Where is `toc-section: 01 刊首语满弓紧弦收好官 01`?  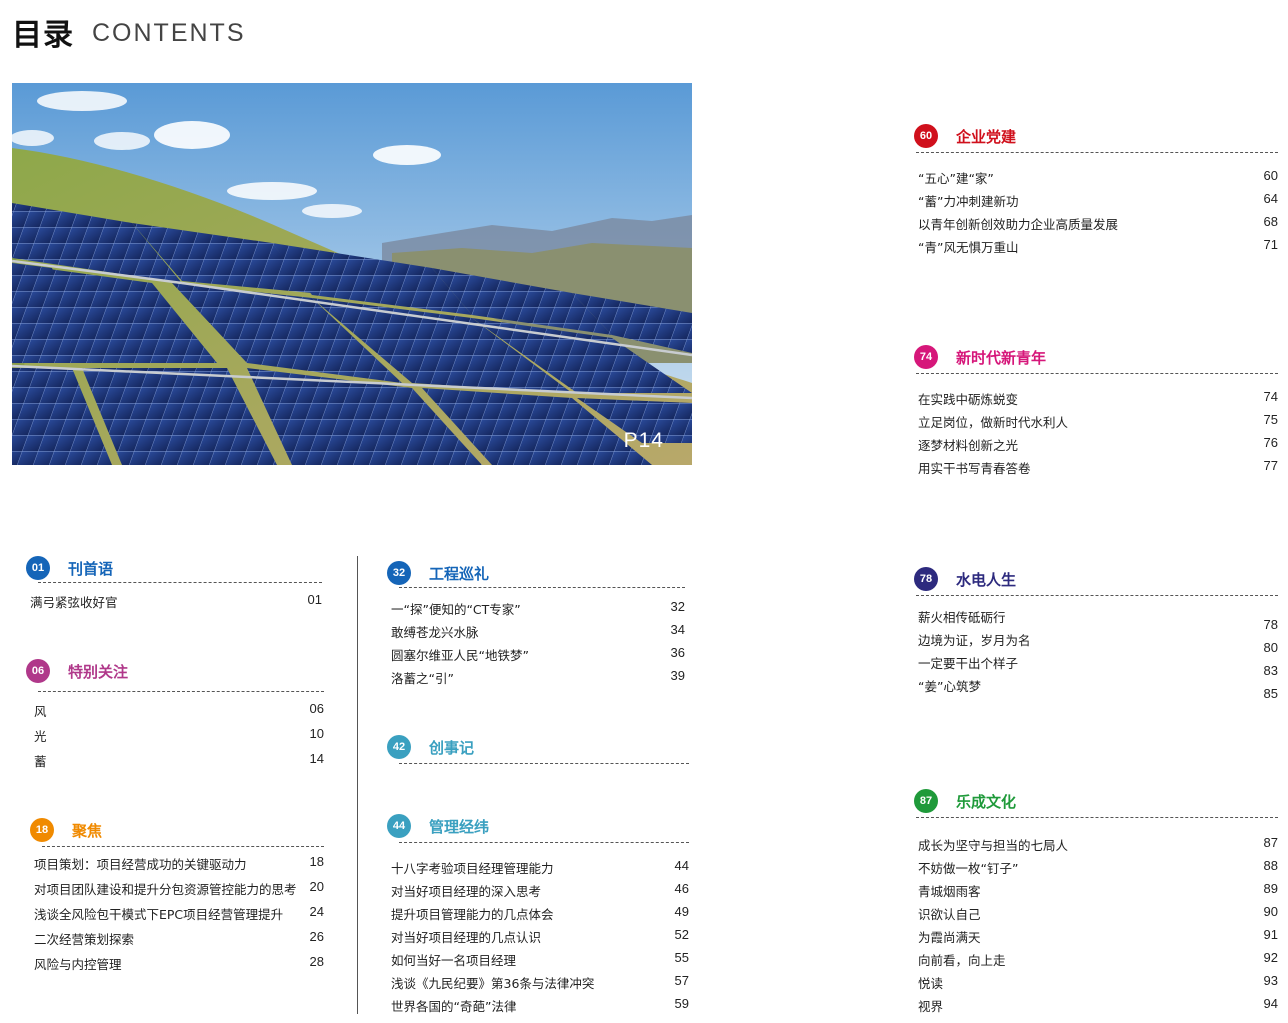 toc-section: 01 刊首语满弓紧弦收好官 01 is located at coordinates (174, 583).